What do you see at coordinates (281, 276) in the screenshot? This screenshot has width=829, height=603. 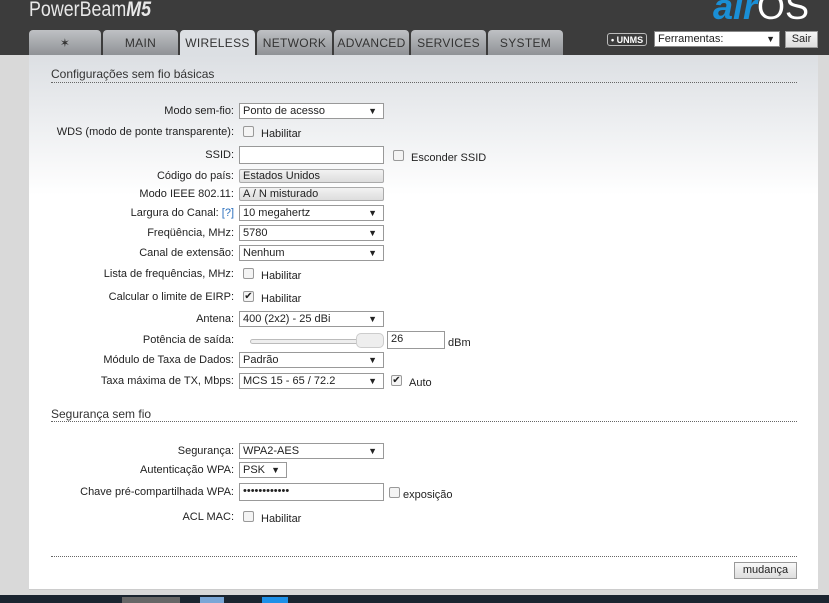 I see `frequency-list-enable-label: Habilitar` at bounding box center [281, 276].